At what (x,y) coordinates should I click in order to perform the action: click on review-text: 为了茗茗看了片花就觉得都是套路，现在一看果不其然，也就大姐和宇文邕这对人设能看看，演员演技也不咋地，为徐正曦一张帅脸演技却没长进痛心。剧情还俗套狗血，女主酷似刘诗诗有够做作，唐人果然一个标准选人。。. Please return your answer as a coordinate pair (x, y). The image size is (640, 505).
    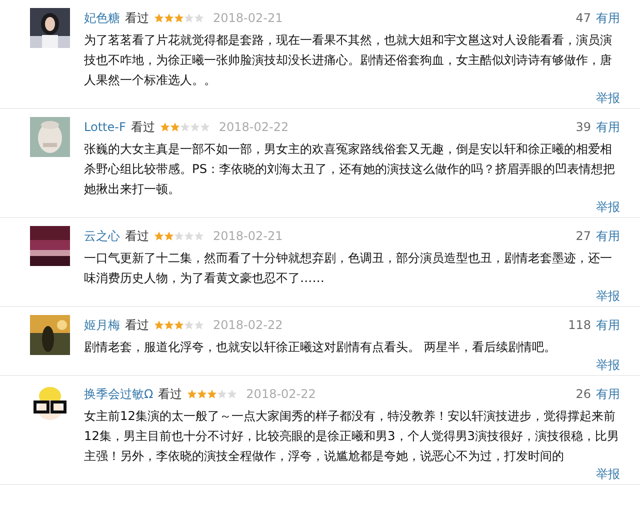
    Looking at the image, I should click on (348, 60).